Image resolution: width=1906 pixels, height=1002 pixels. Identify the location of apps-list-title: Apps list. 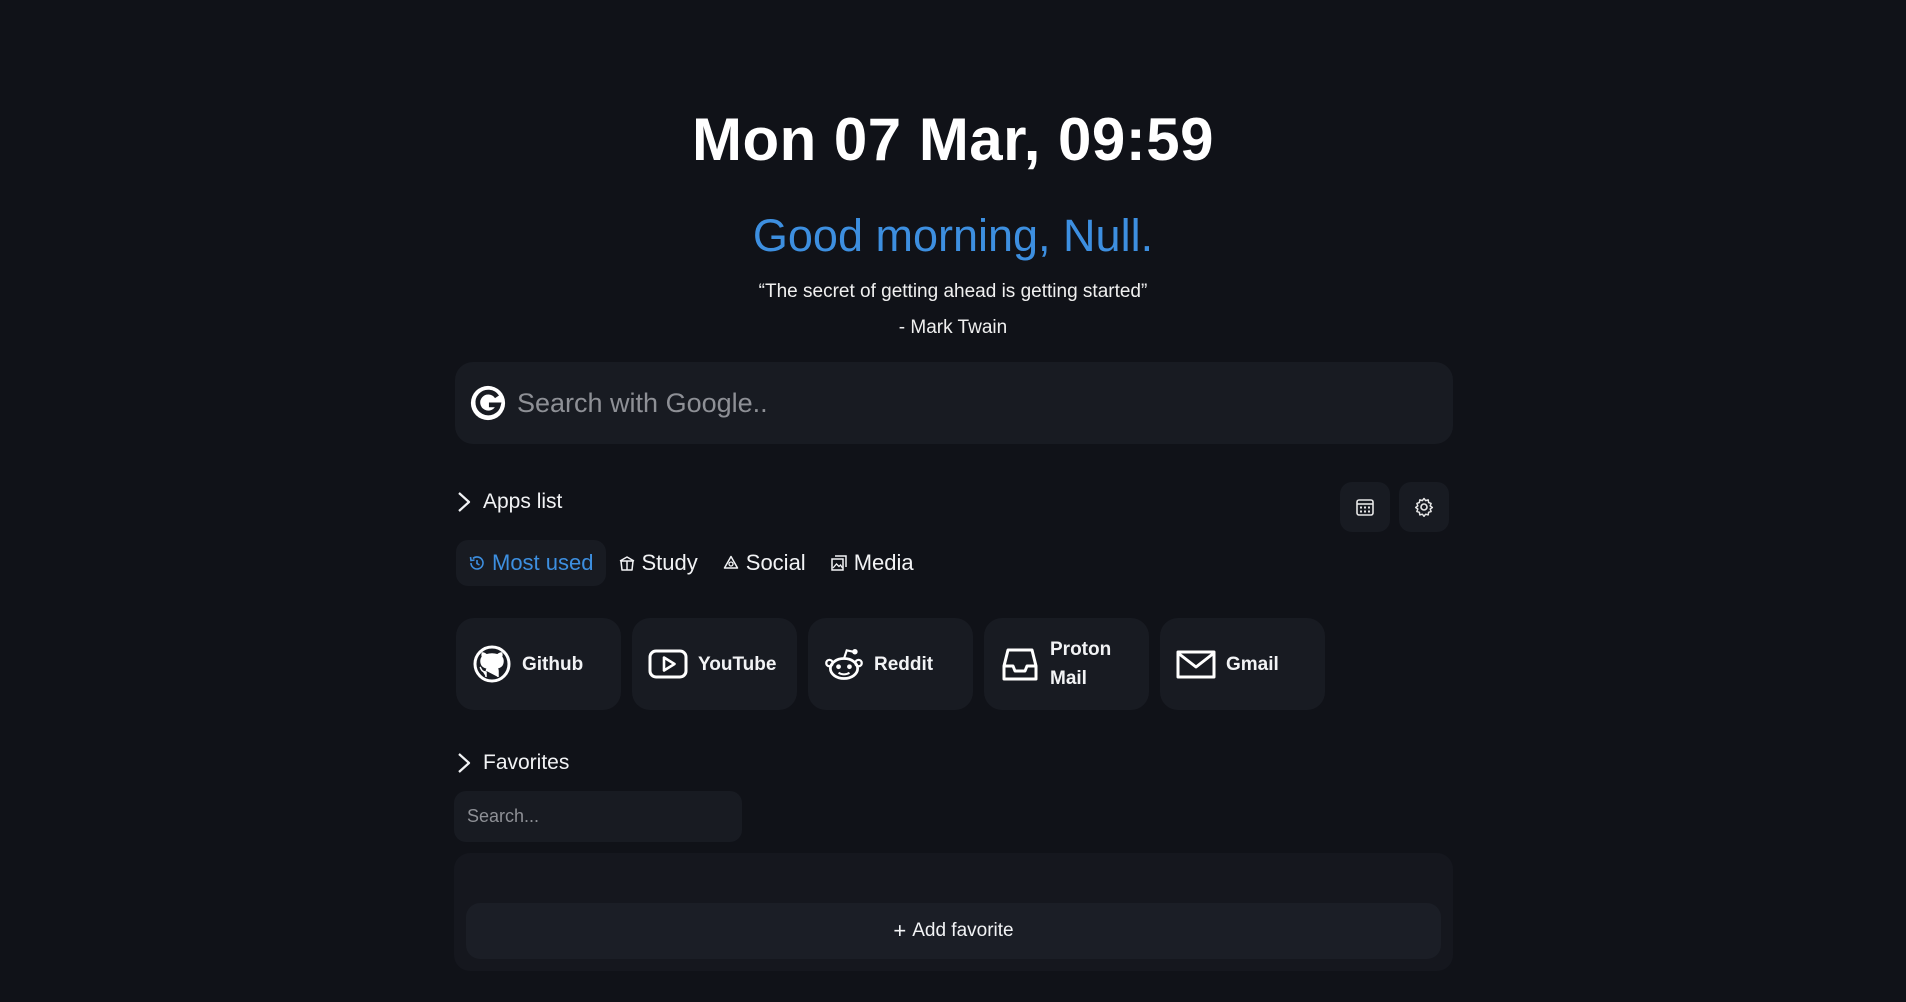
(523, 501).